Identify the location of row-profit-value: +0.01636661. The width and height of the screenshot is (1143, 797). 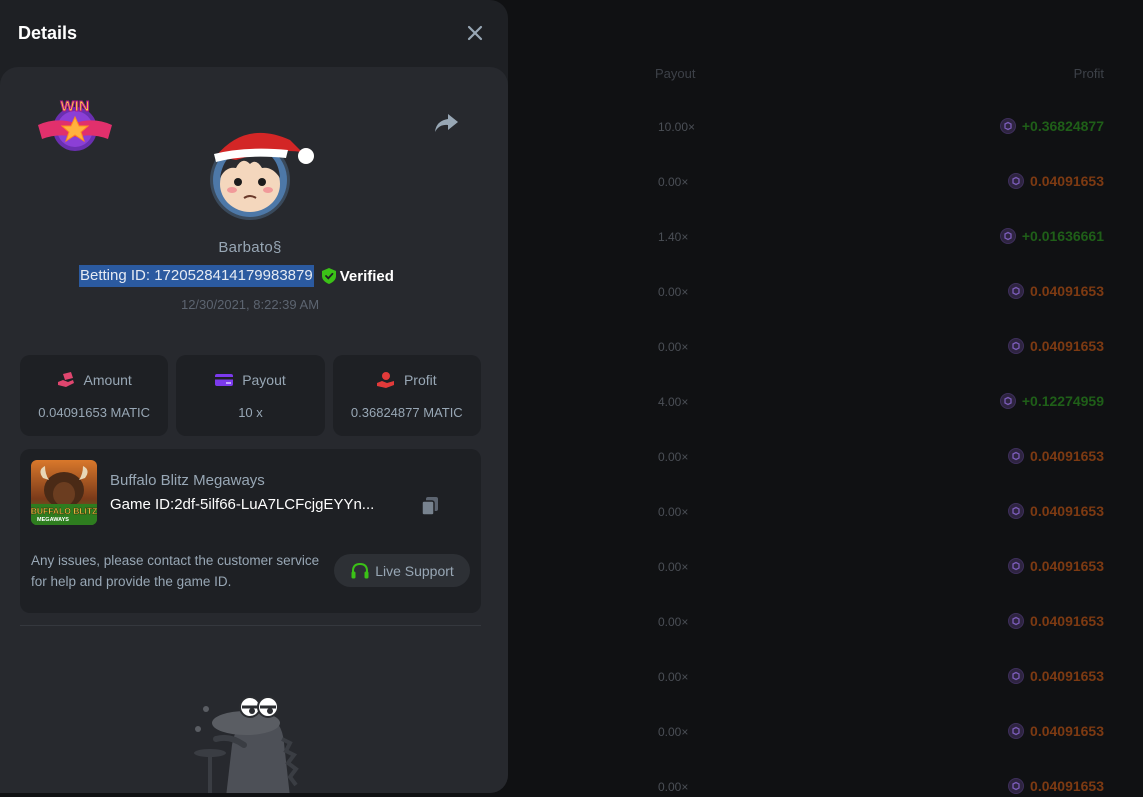
(1062, 236).